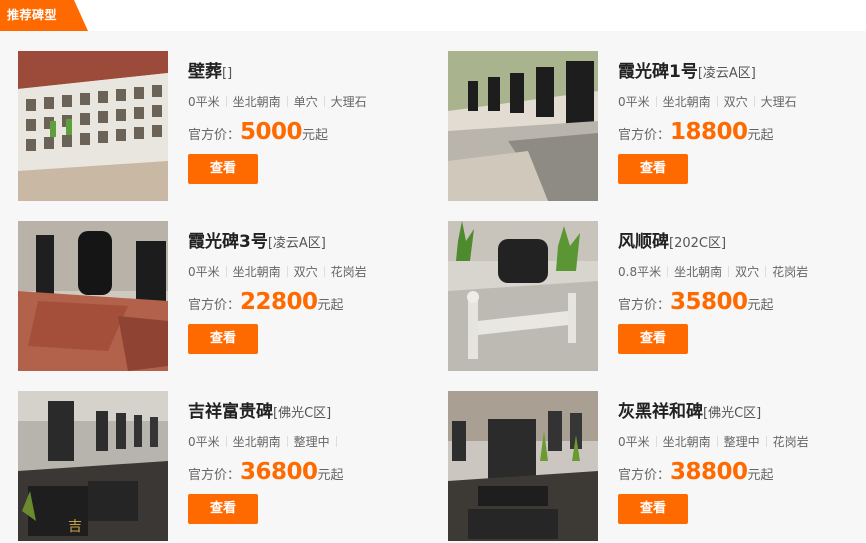 The height and width of the screenshot is (543, 866). Describe the element at coordinates (279, 302) in the screenshot. I see `price-value: 22800` at that location.